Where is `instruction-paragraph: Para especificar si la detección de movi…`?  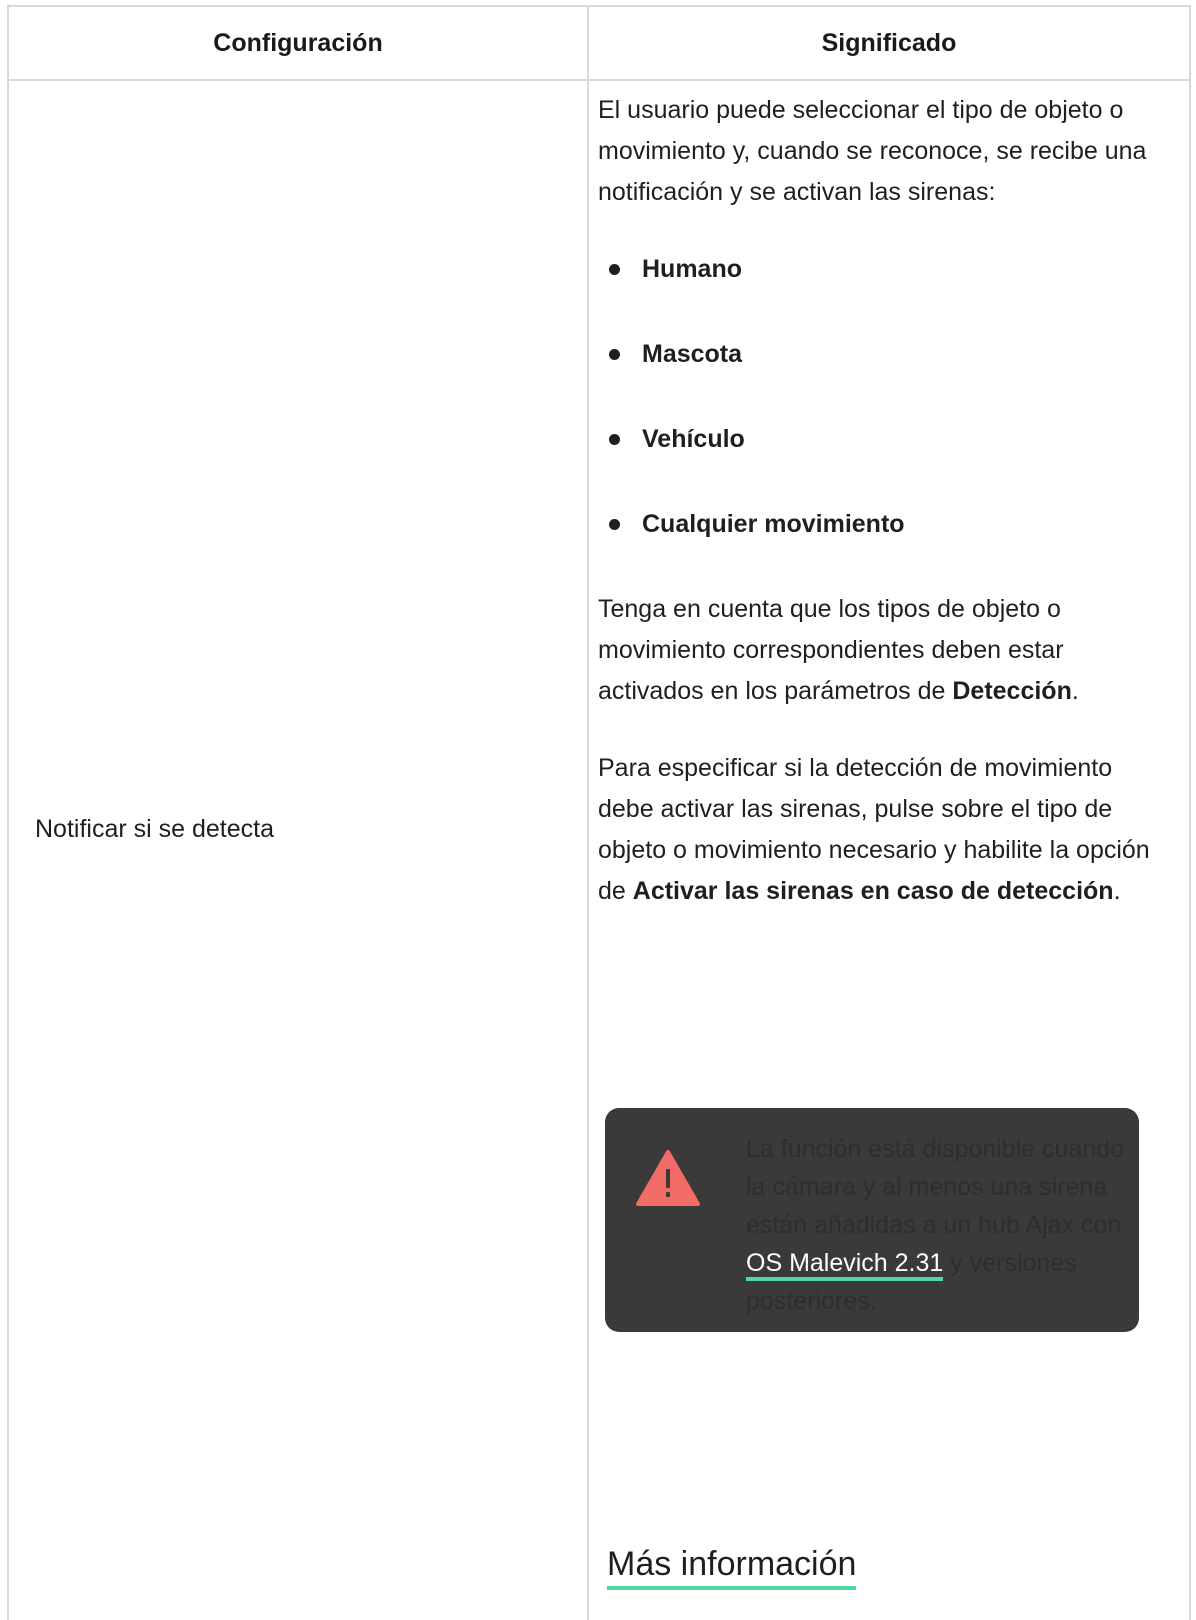
instruction-paragraph: Para especificar si la detección de movi… is located at coordinates (878, 830).